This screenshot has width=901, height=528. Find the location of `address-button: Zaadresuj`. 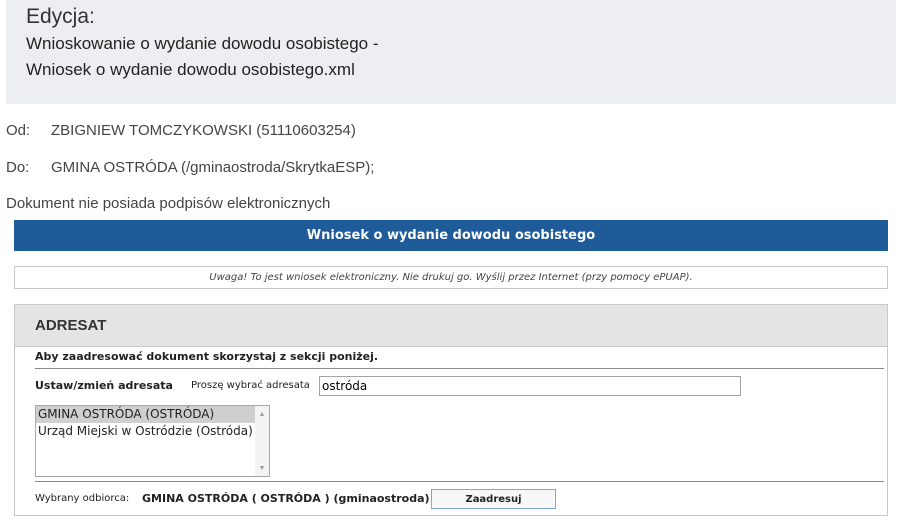

address-button: Zaadresuj is located at coordinates (493, 499).